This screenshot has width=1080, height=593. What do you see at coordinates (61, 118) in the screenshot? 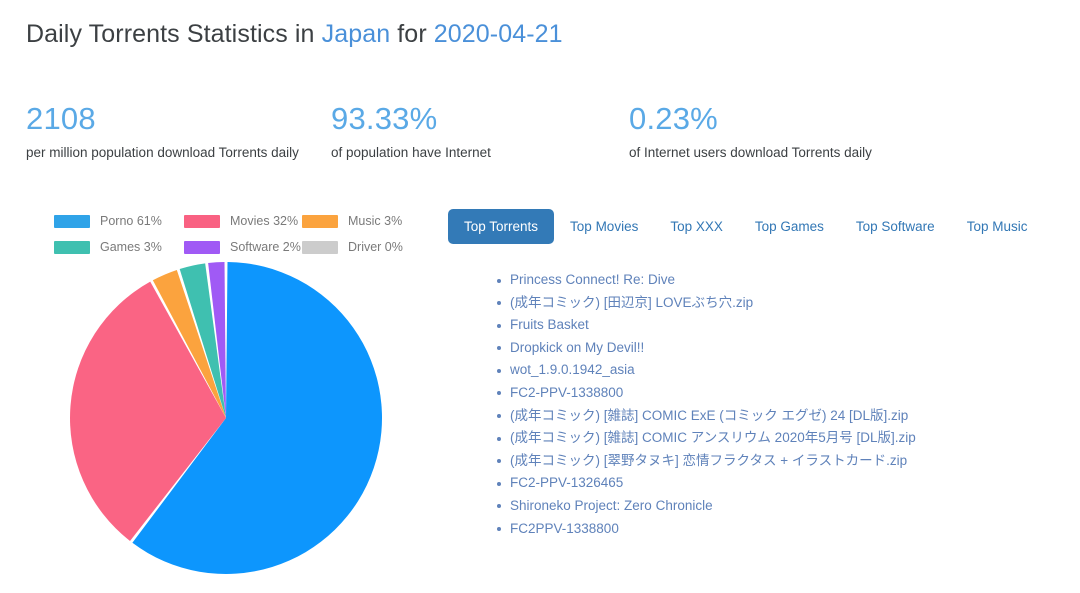
I see `stat-value: 2108` at bounding box center [61, 118].